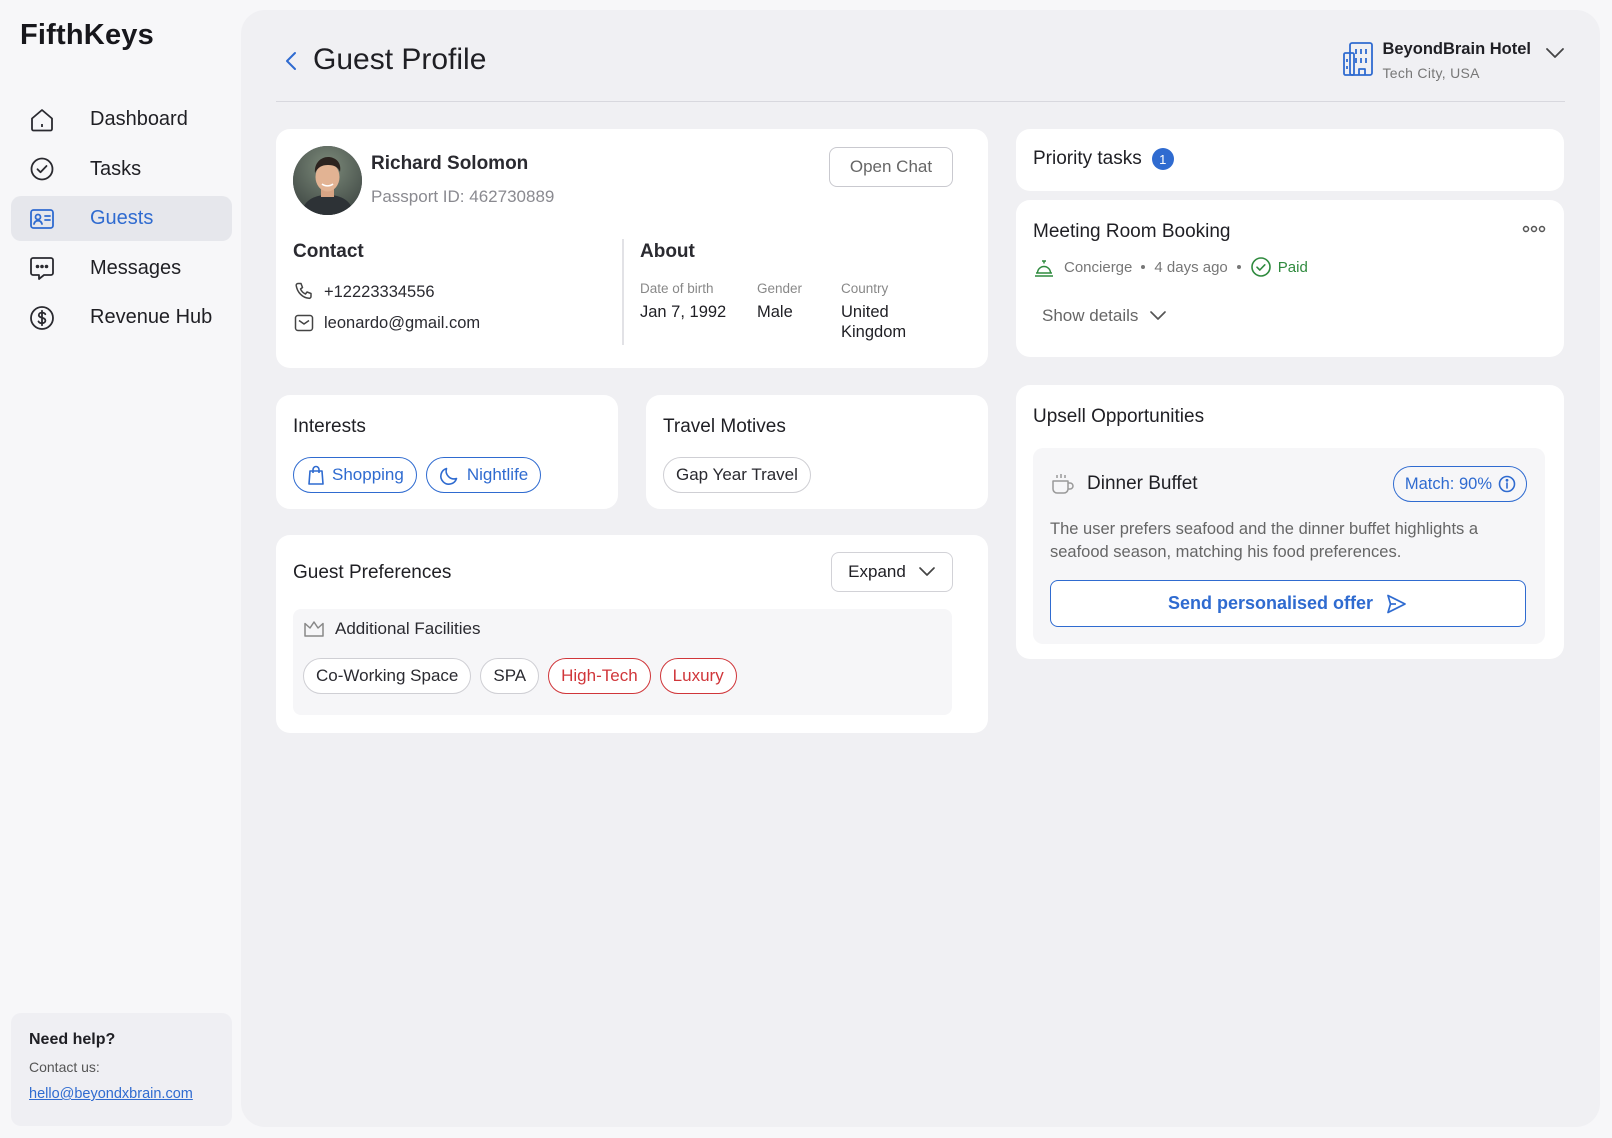 This screenshot has height=1138, width=1612. Describe the element at coordinates (599, 676) in the screenshot. I see `preference-tag: High-Tech` at that location.